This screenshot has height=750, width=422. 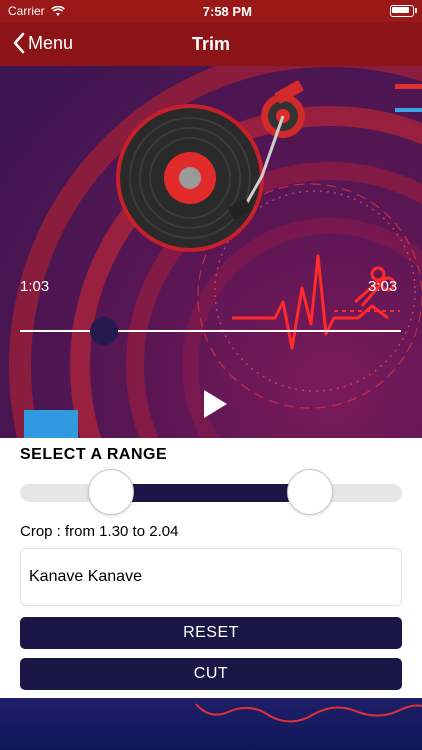 I want to click on play-icon, so click(x=215, y=404).